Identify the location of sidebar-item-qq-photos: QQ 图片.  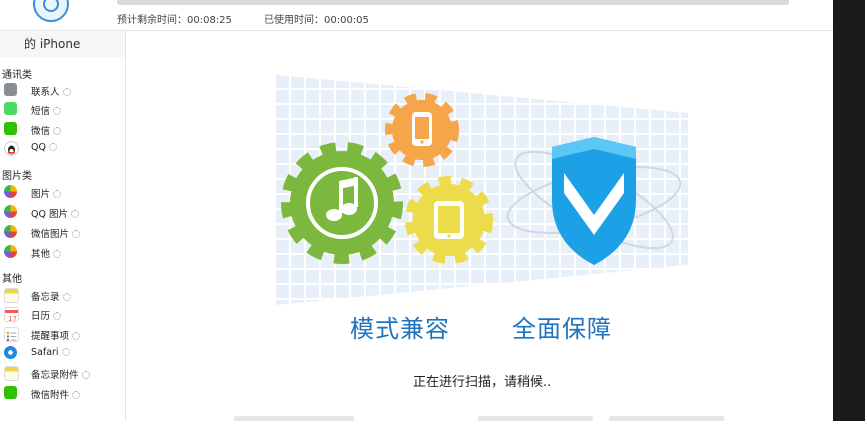
(62, 212).